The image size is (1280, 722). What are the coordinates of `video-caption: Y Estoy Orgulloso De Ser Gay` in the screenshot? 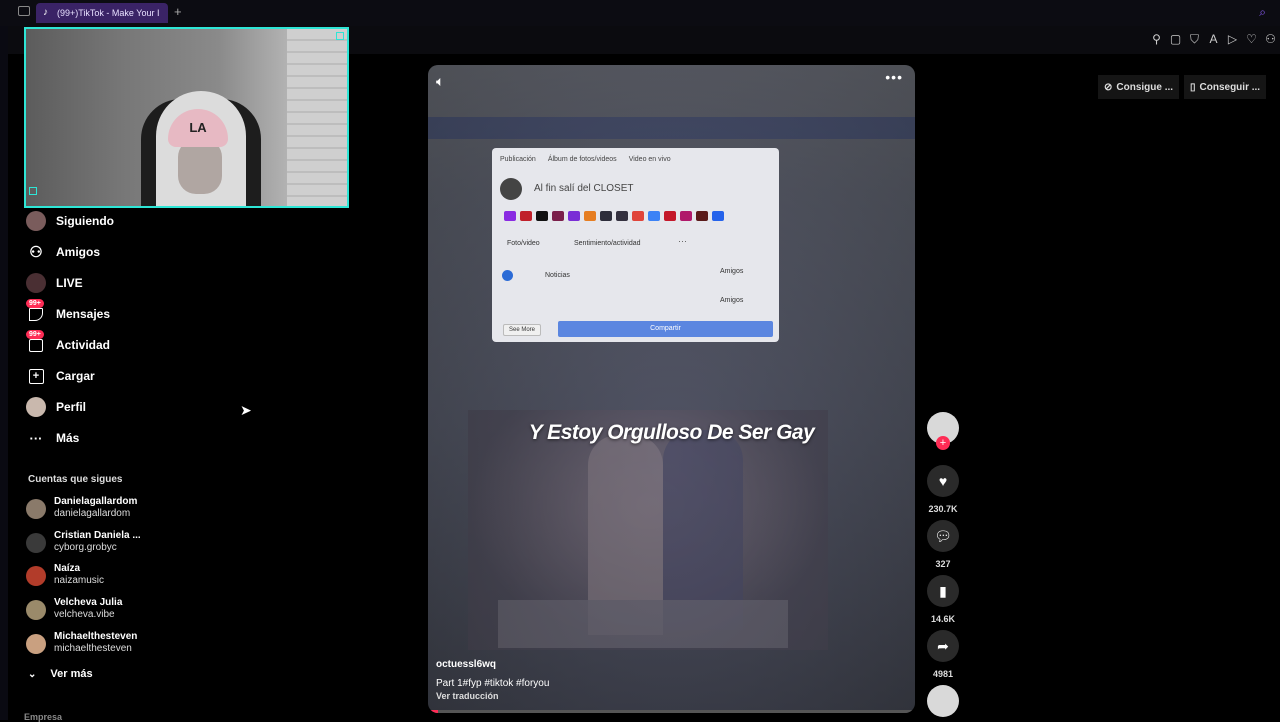 It's located at (671, 432).